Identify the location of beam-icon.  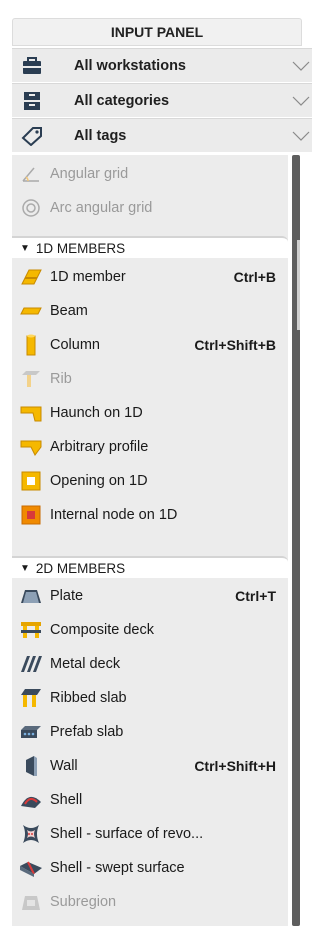
(31, 311).